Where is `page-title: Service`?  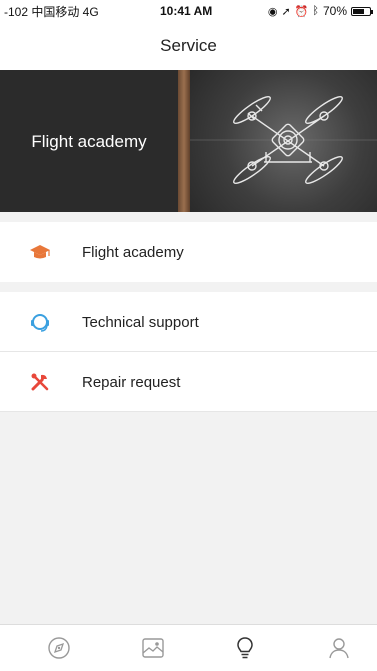
page-title: Service is located at coordinates (188, 45).